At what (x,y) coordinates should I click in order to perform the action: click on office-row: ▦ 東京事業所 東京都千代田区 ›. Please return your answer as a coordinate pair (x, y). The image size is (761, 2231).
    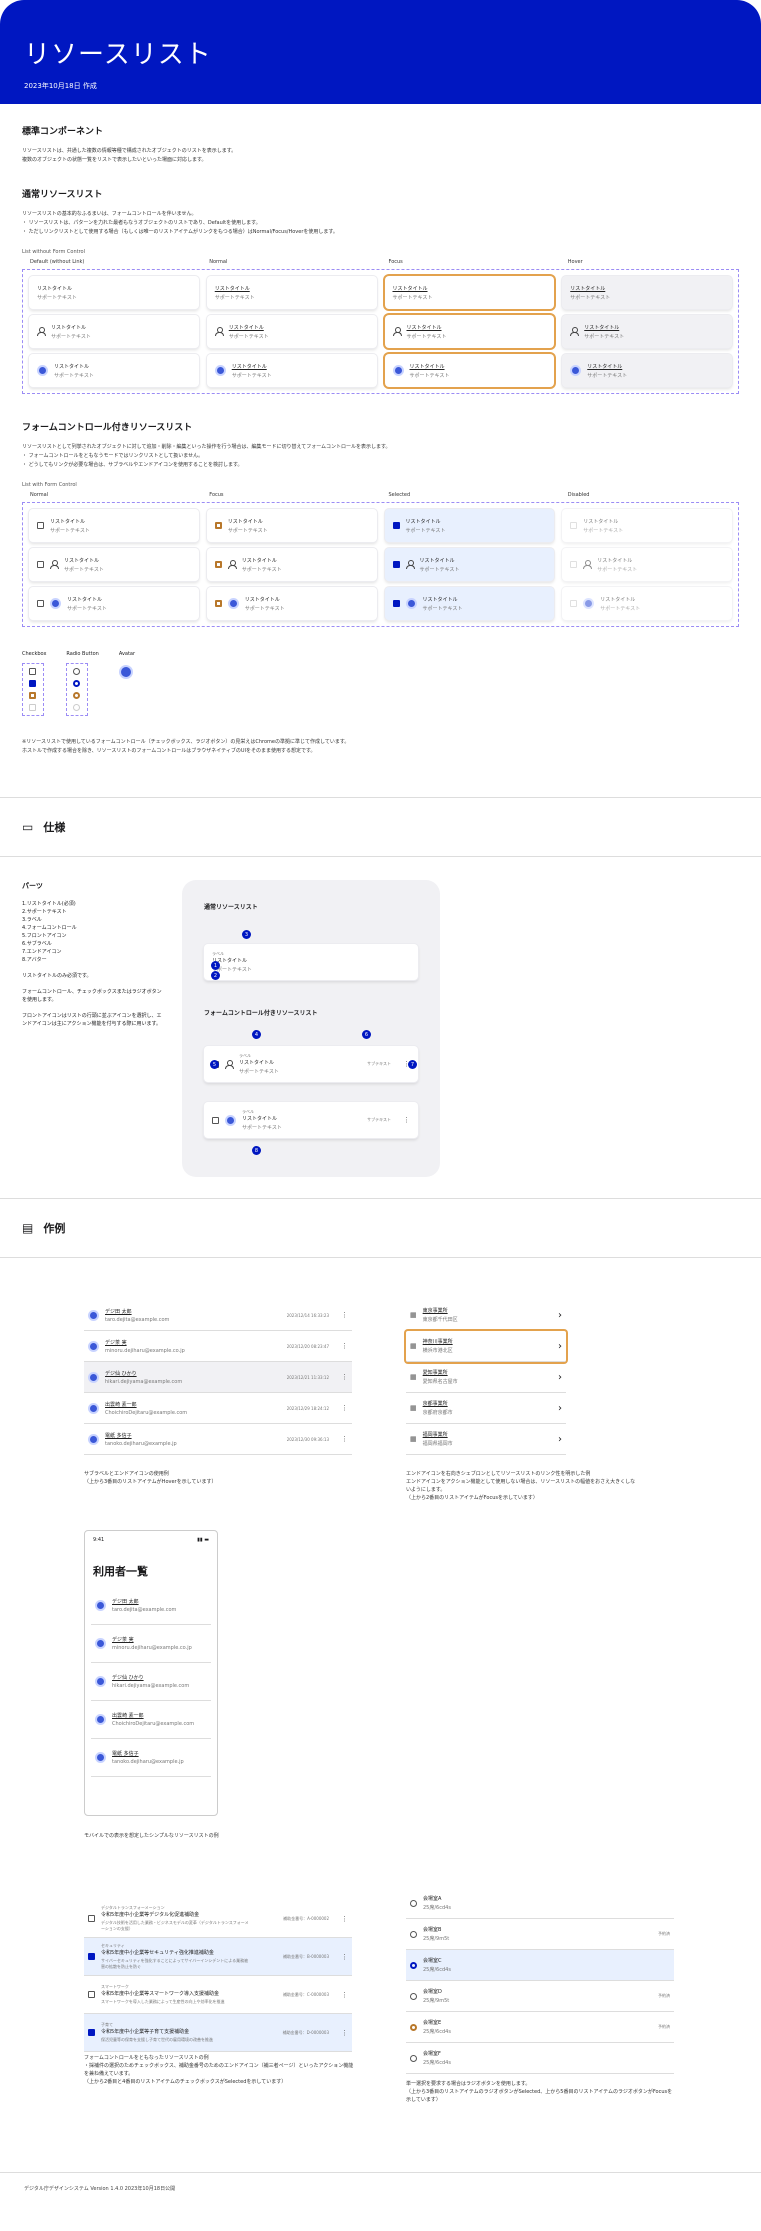
    Looking at the image, I should click on (486, 1315).